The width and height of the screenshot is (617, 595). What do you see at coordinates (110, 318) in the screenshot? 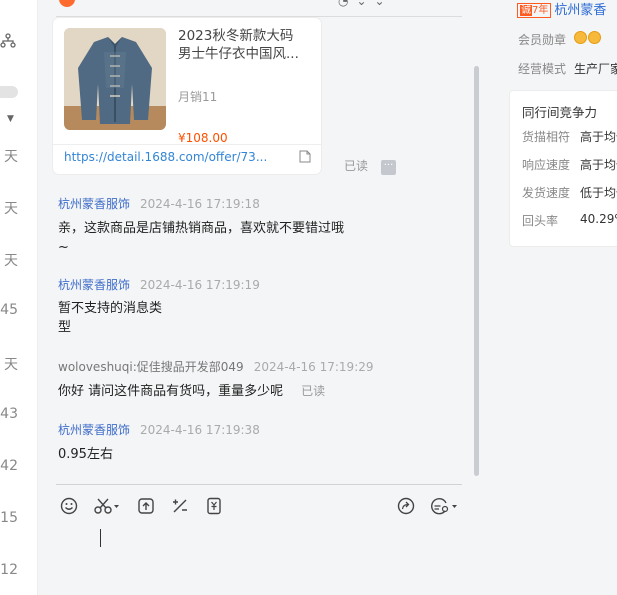
I see `message-text: 暂不支持的消息类 型` at bounding box center [110, 318].